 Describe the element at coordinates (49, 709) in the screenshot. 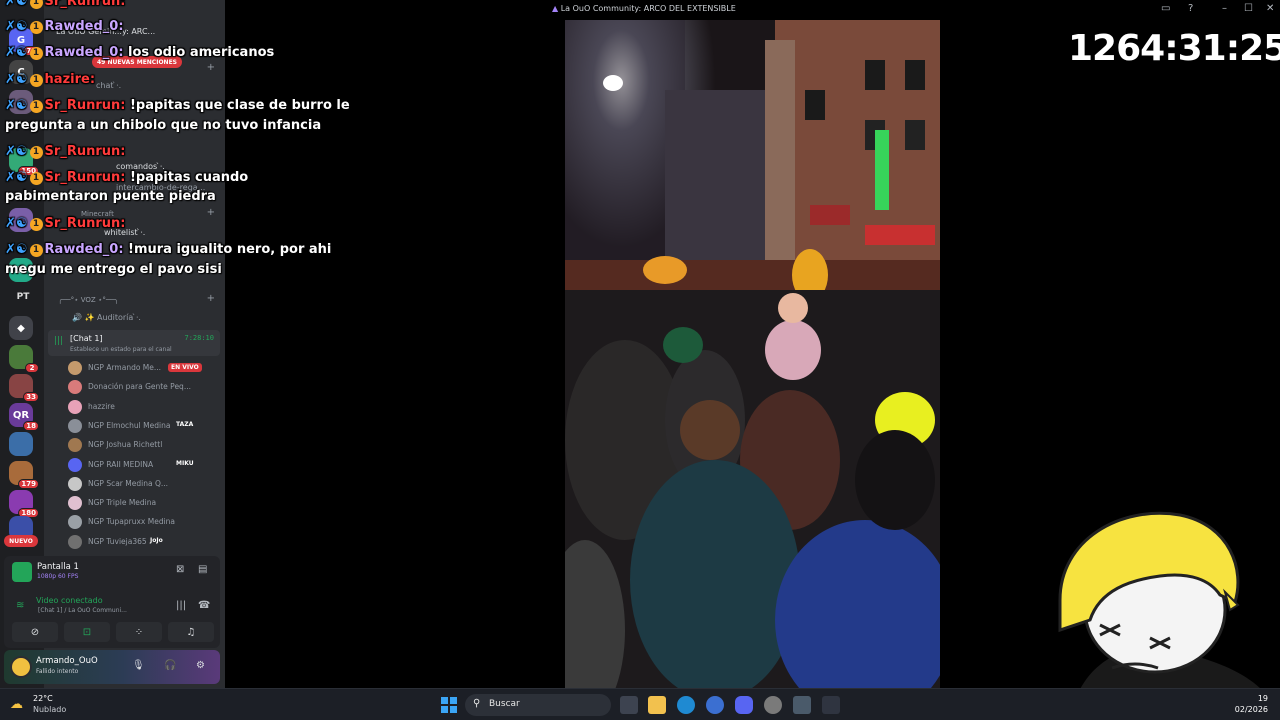

I see `weather-condition: Nublado` at that location.